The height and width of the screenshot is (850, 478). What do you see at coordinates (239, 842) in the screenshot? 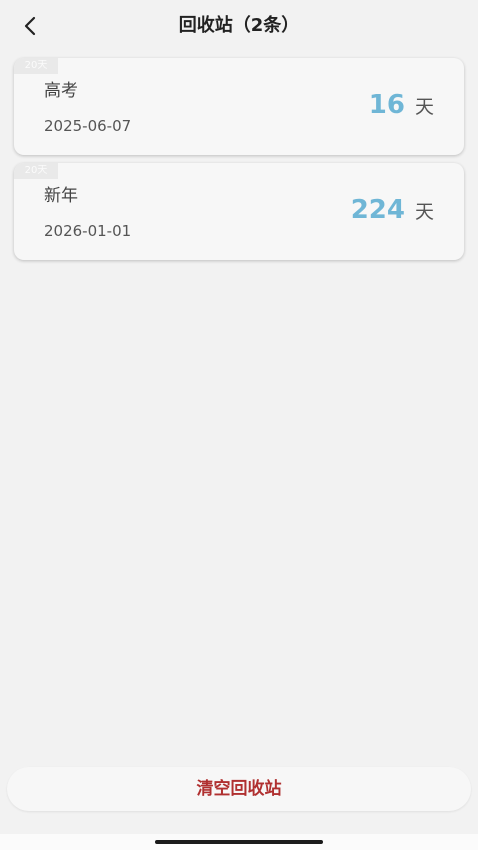
I see `home-indicator` at bounding box center [239, 842].